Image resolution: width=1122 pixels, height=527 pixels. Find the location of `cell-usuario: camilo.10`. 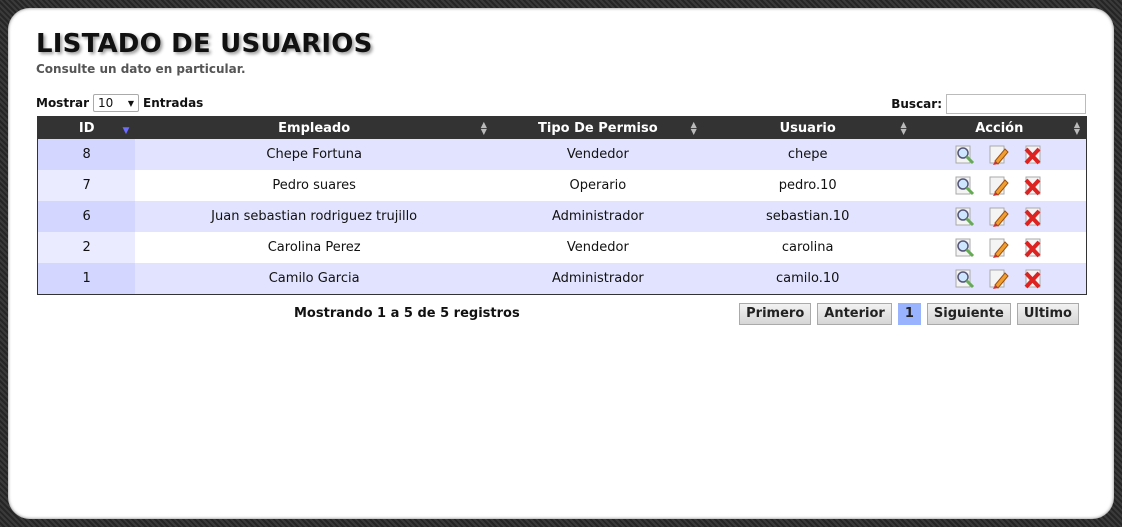

cell-usuario: camilo.10 is located at coordinates (807, 279).